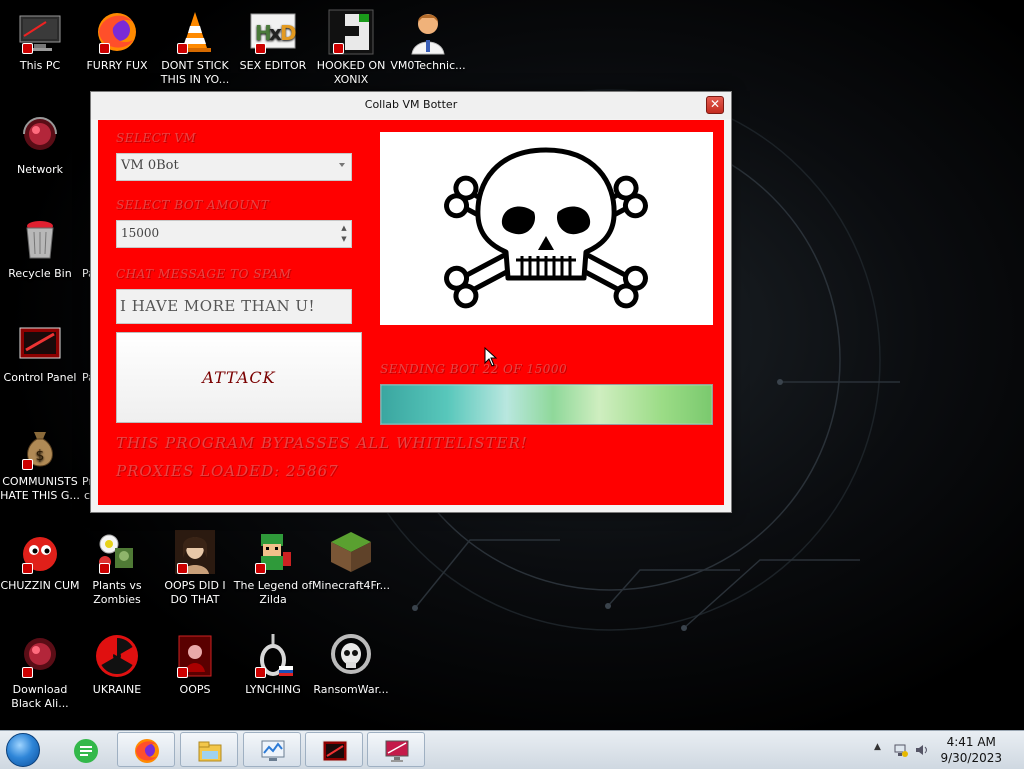  Describe the element at coordinates (209, 749) in the screenshot. I see `taskbar-file-explorer` at that location.